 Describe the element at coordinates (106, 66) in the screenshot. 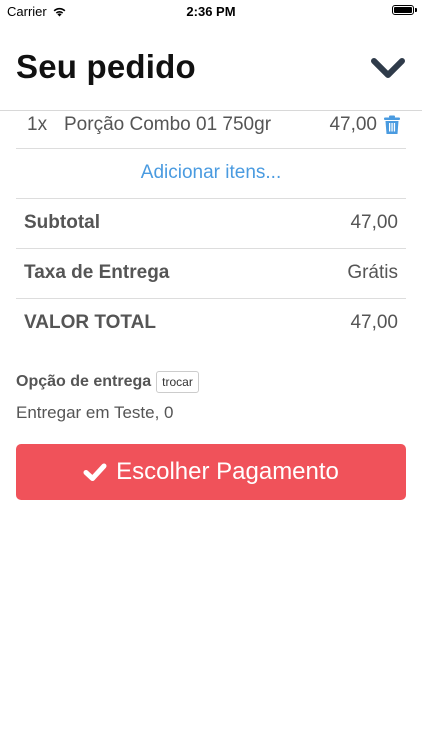

I see `page-title: Seu pedido` at that location.